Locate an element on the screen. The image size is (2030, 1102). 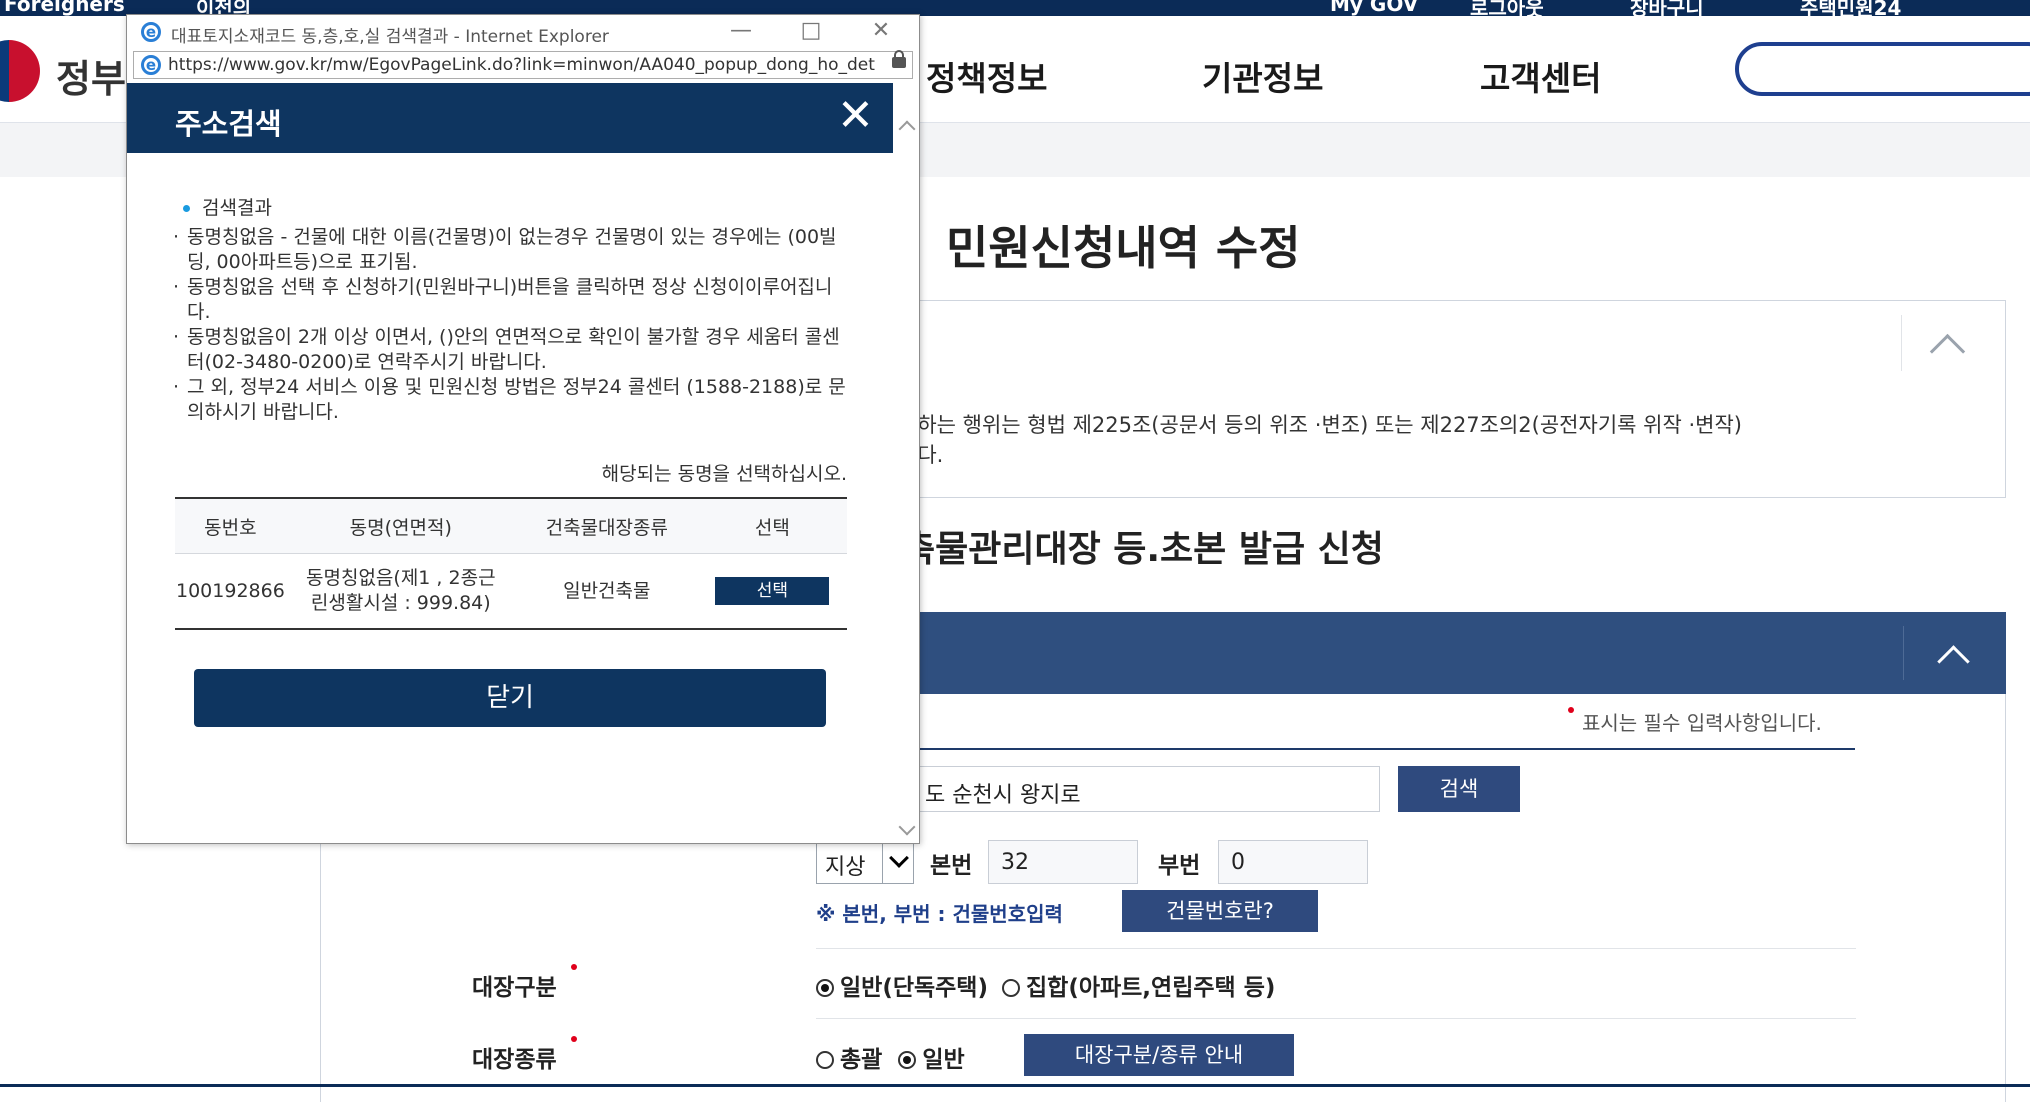
ledger-class-label-text: 대장구분 is located at coordinates (514, 988).